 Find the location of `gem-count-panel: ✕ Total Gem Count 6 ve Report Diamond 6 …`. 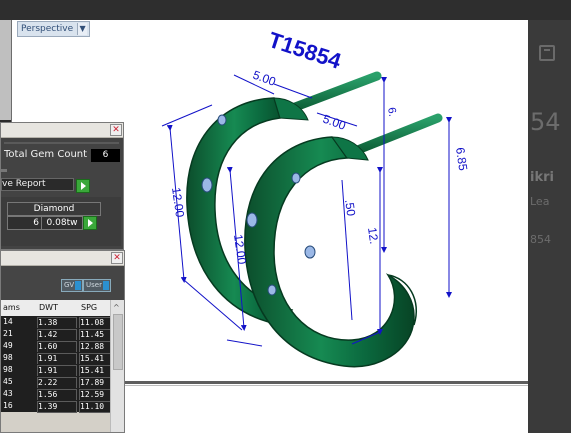

gem-count-panel: ✕ Total Gem Count 6 ve Report Diamond 6 … is located at coordinates (62, 186).